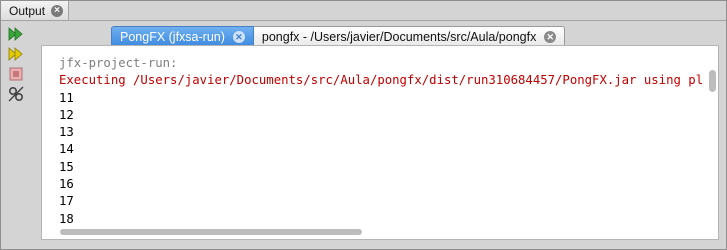 This screenshot has width=727, height=250. I want to click on divider, so click(397, 20).